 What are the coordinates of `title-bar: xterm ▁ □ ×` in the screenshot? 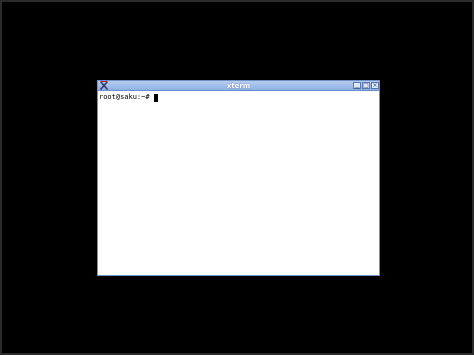 It's located at (238, 86).